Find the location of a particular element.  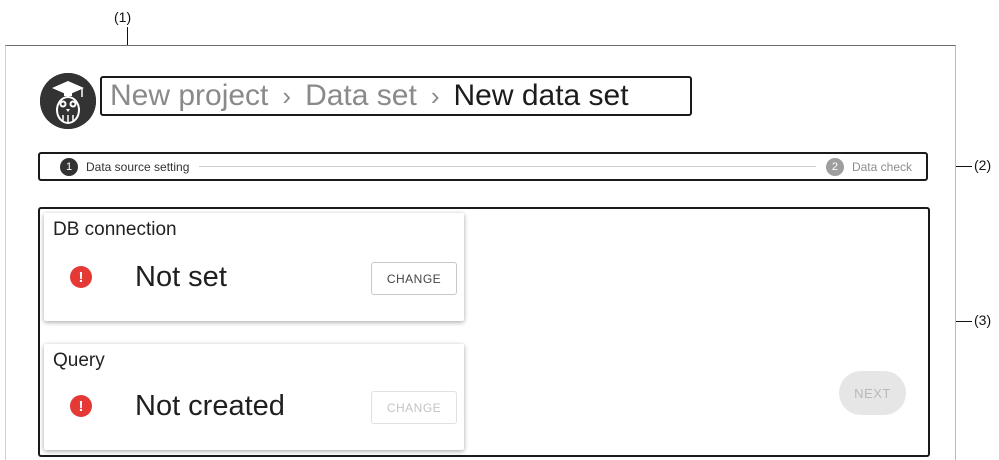

breadcrumb-item-new-data-set: New data set is located at coordinates (541, 95).